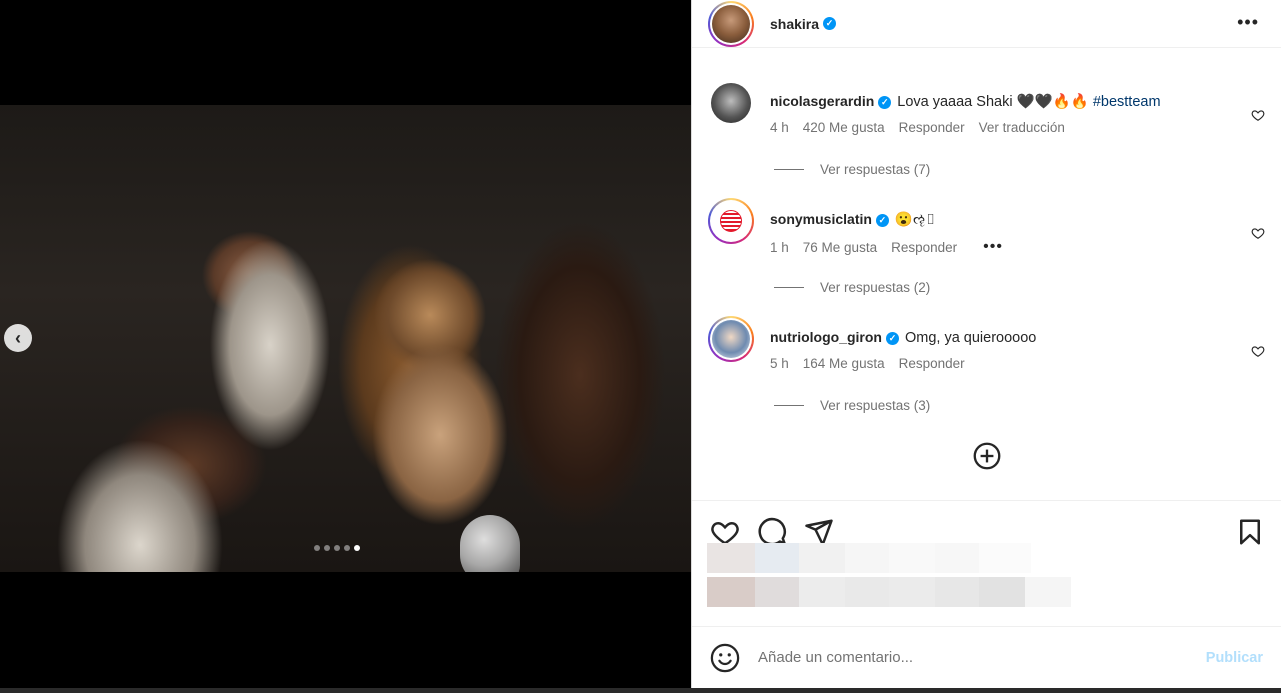 The width and height of the screenshot is (1281, 693). What do you see at coordinates (840, 247) in the screenshot?
I see `comment-likes: 76 Me gusta` at bounding box center [840, 247].